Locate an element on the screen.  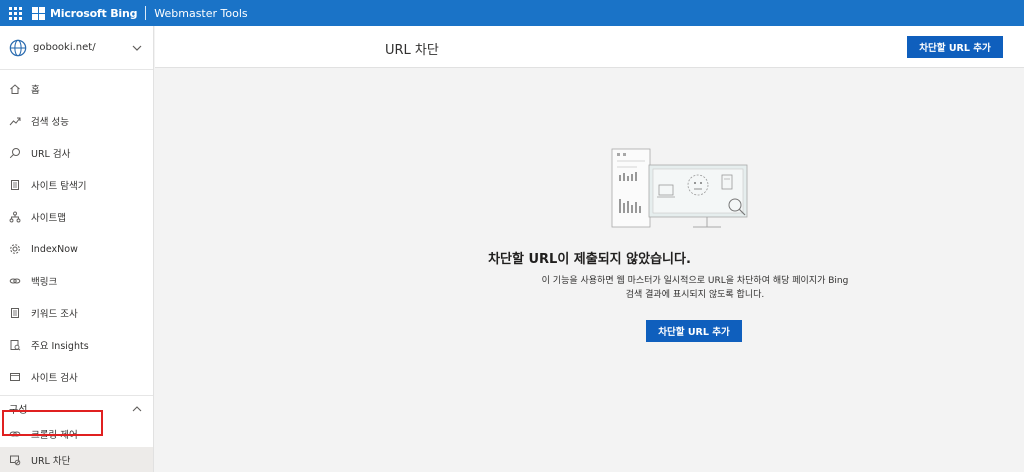
nav-list: 홈 검색 성능 URL 검사 사이트 탐색기 사이트맵 IndexNow 백링크 is located at coordinates (76, 233).